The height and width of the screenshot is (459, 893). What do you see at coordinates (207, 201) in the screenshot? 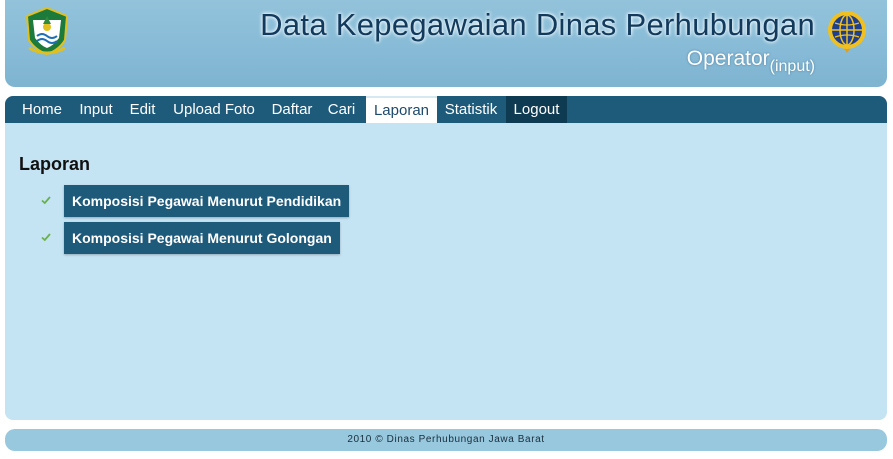
I see `report-pendidikan-button: Komposisi Pegawai Menurut Pendidikan` at bounding box center [207, 201].